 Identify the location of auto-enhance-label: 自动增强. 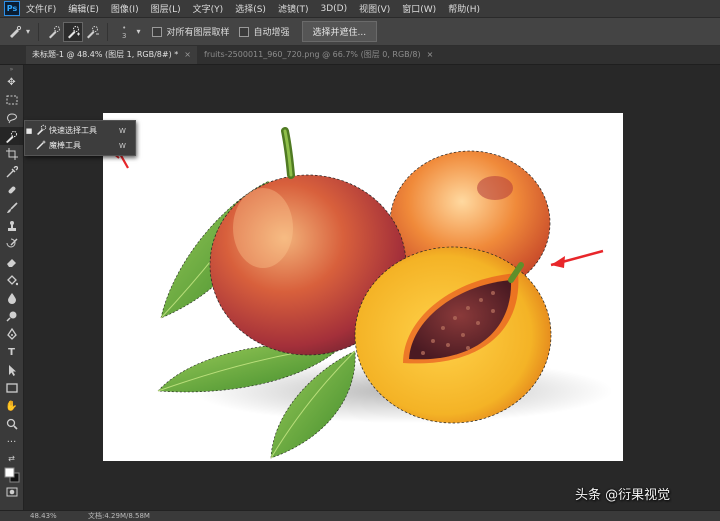
(271, 33).